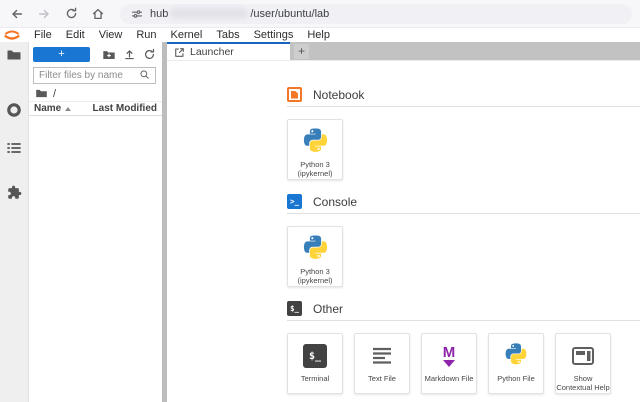  What do you see at coordinates (294, 94) in the screenshot?
I see `notebook-icon` at bounding box center [294, 94].